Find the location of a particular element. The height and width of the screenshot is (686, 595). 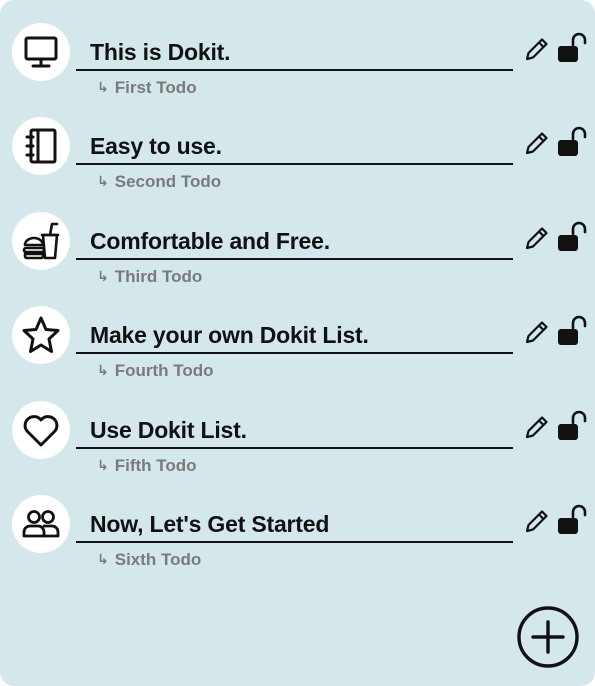

todo-subtitle-text: First Todo is located at coordinates (155, 87).